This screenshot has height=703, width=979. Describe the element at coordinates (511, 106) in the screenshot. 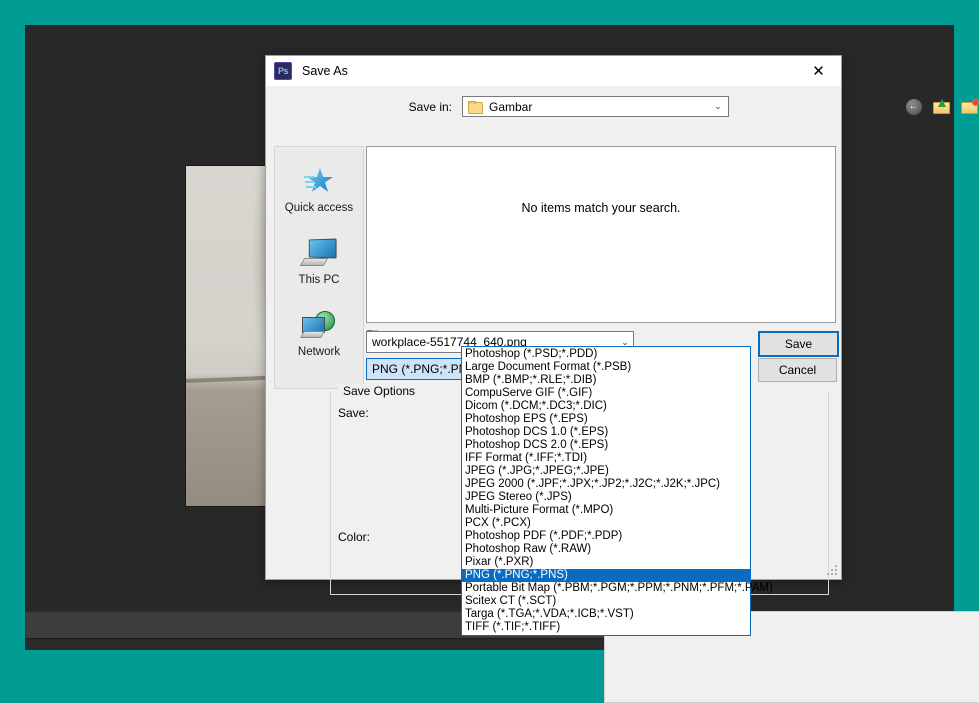

I see `save-in-value: Gambar` at that location.